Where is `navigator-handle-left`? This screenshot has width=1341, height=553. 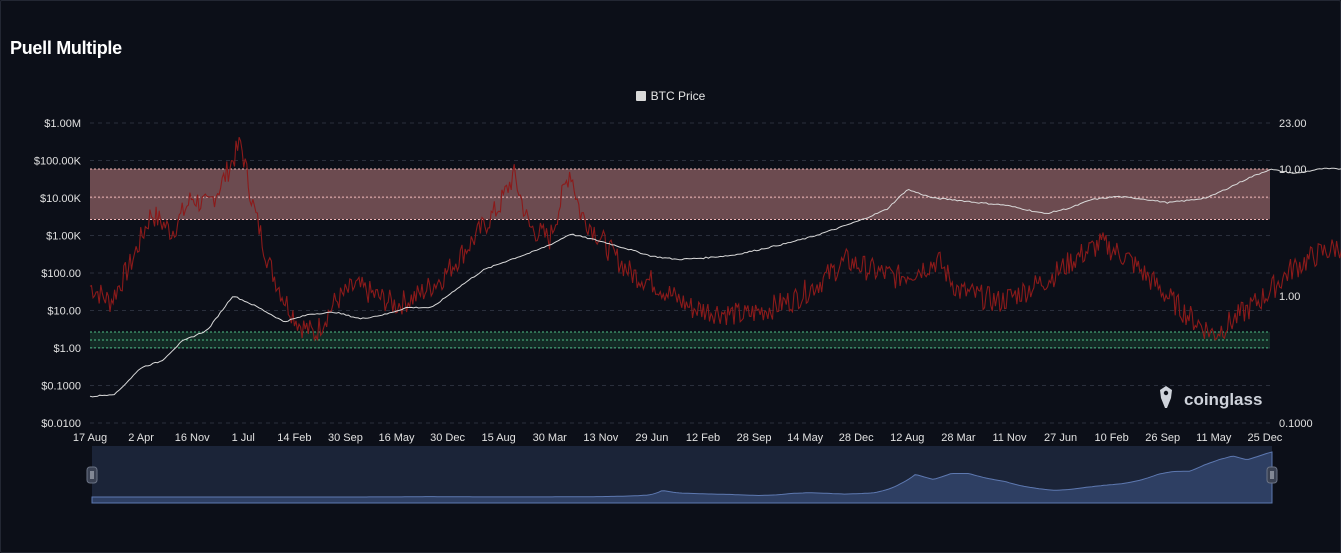
navigator-handle-left is located at coordinates (92, 475).